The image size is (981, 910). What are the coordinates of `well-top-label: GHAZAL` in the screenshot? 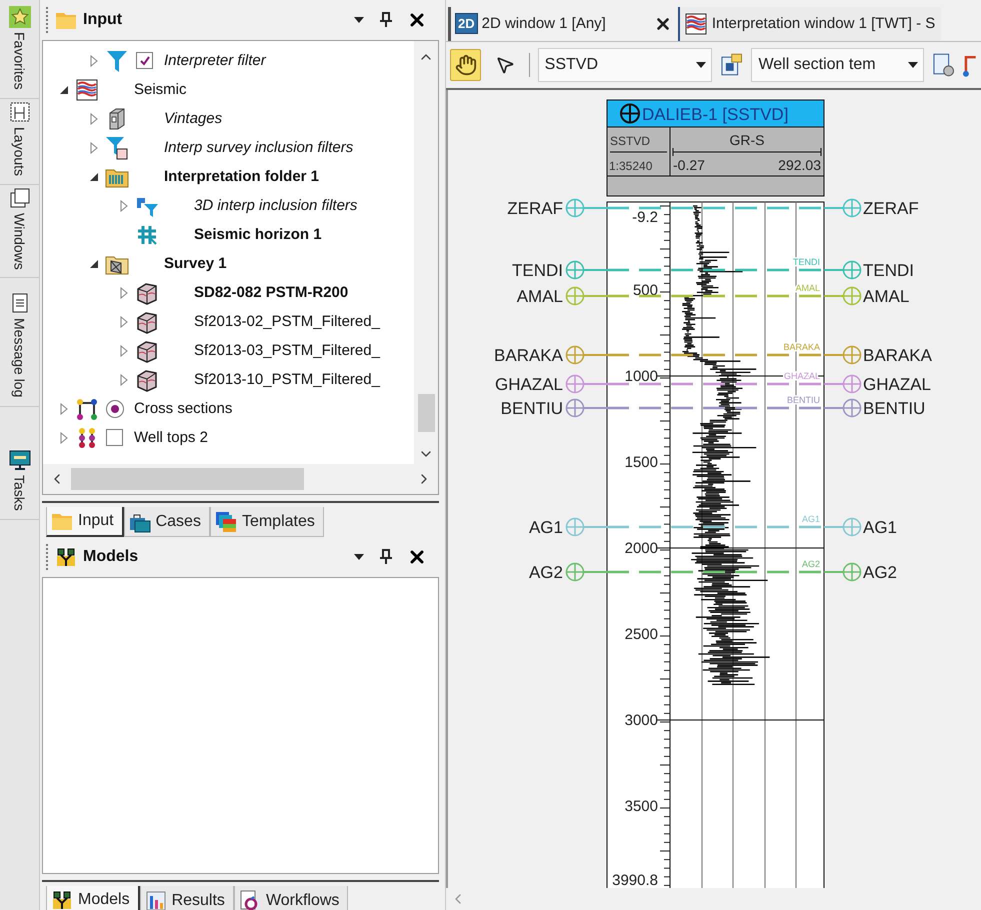 It's located at (897, 384).